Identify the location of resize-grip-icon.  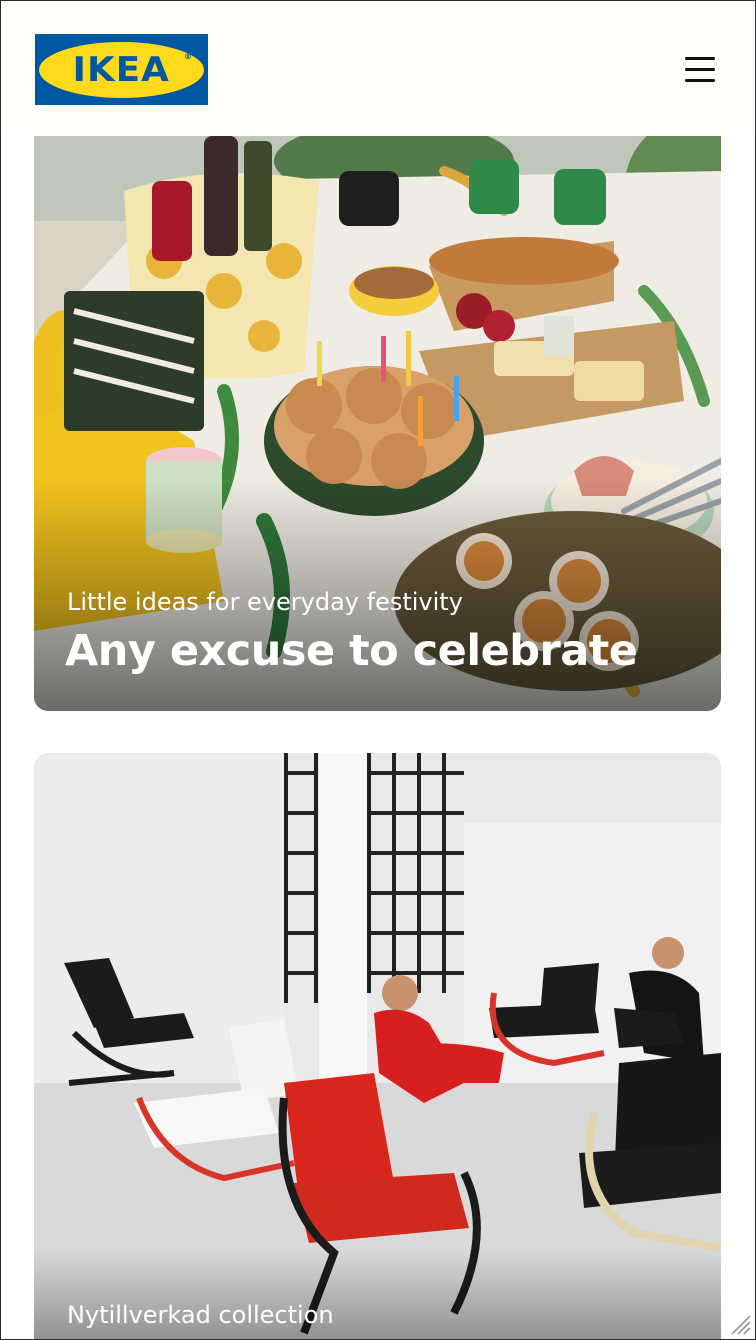
(740, 1324).